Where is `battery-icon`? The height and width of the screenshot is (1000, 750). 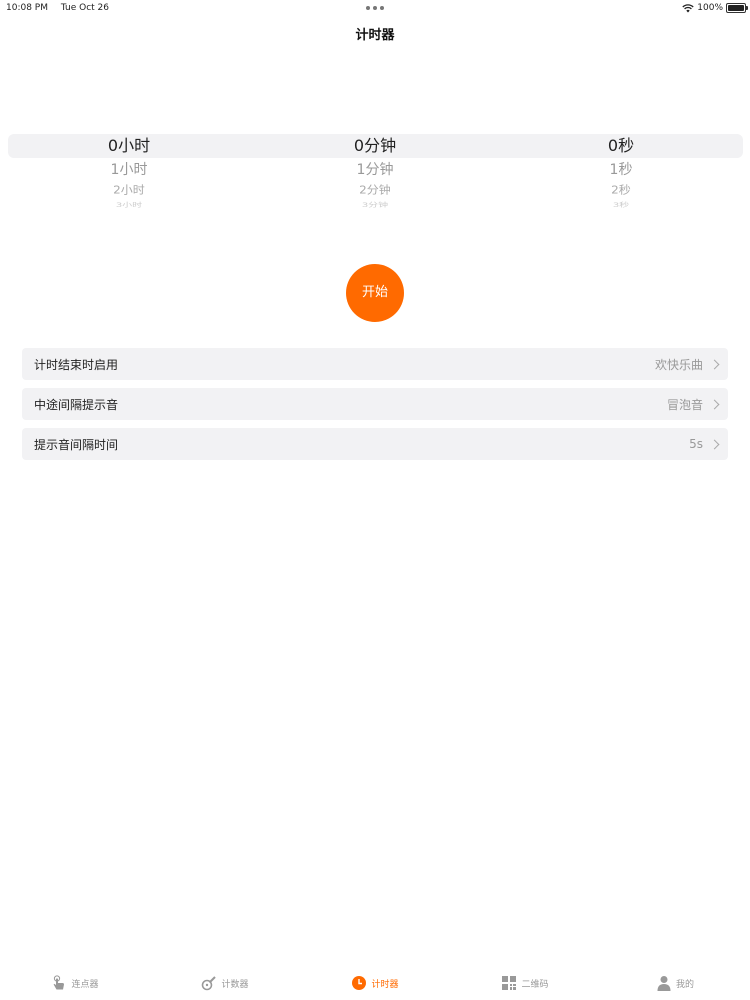 battery-icon is located at coordinates (737, 8).